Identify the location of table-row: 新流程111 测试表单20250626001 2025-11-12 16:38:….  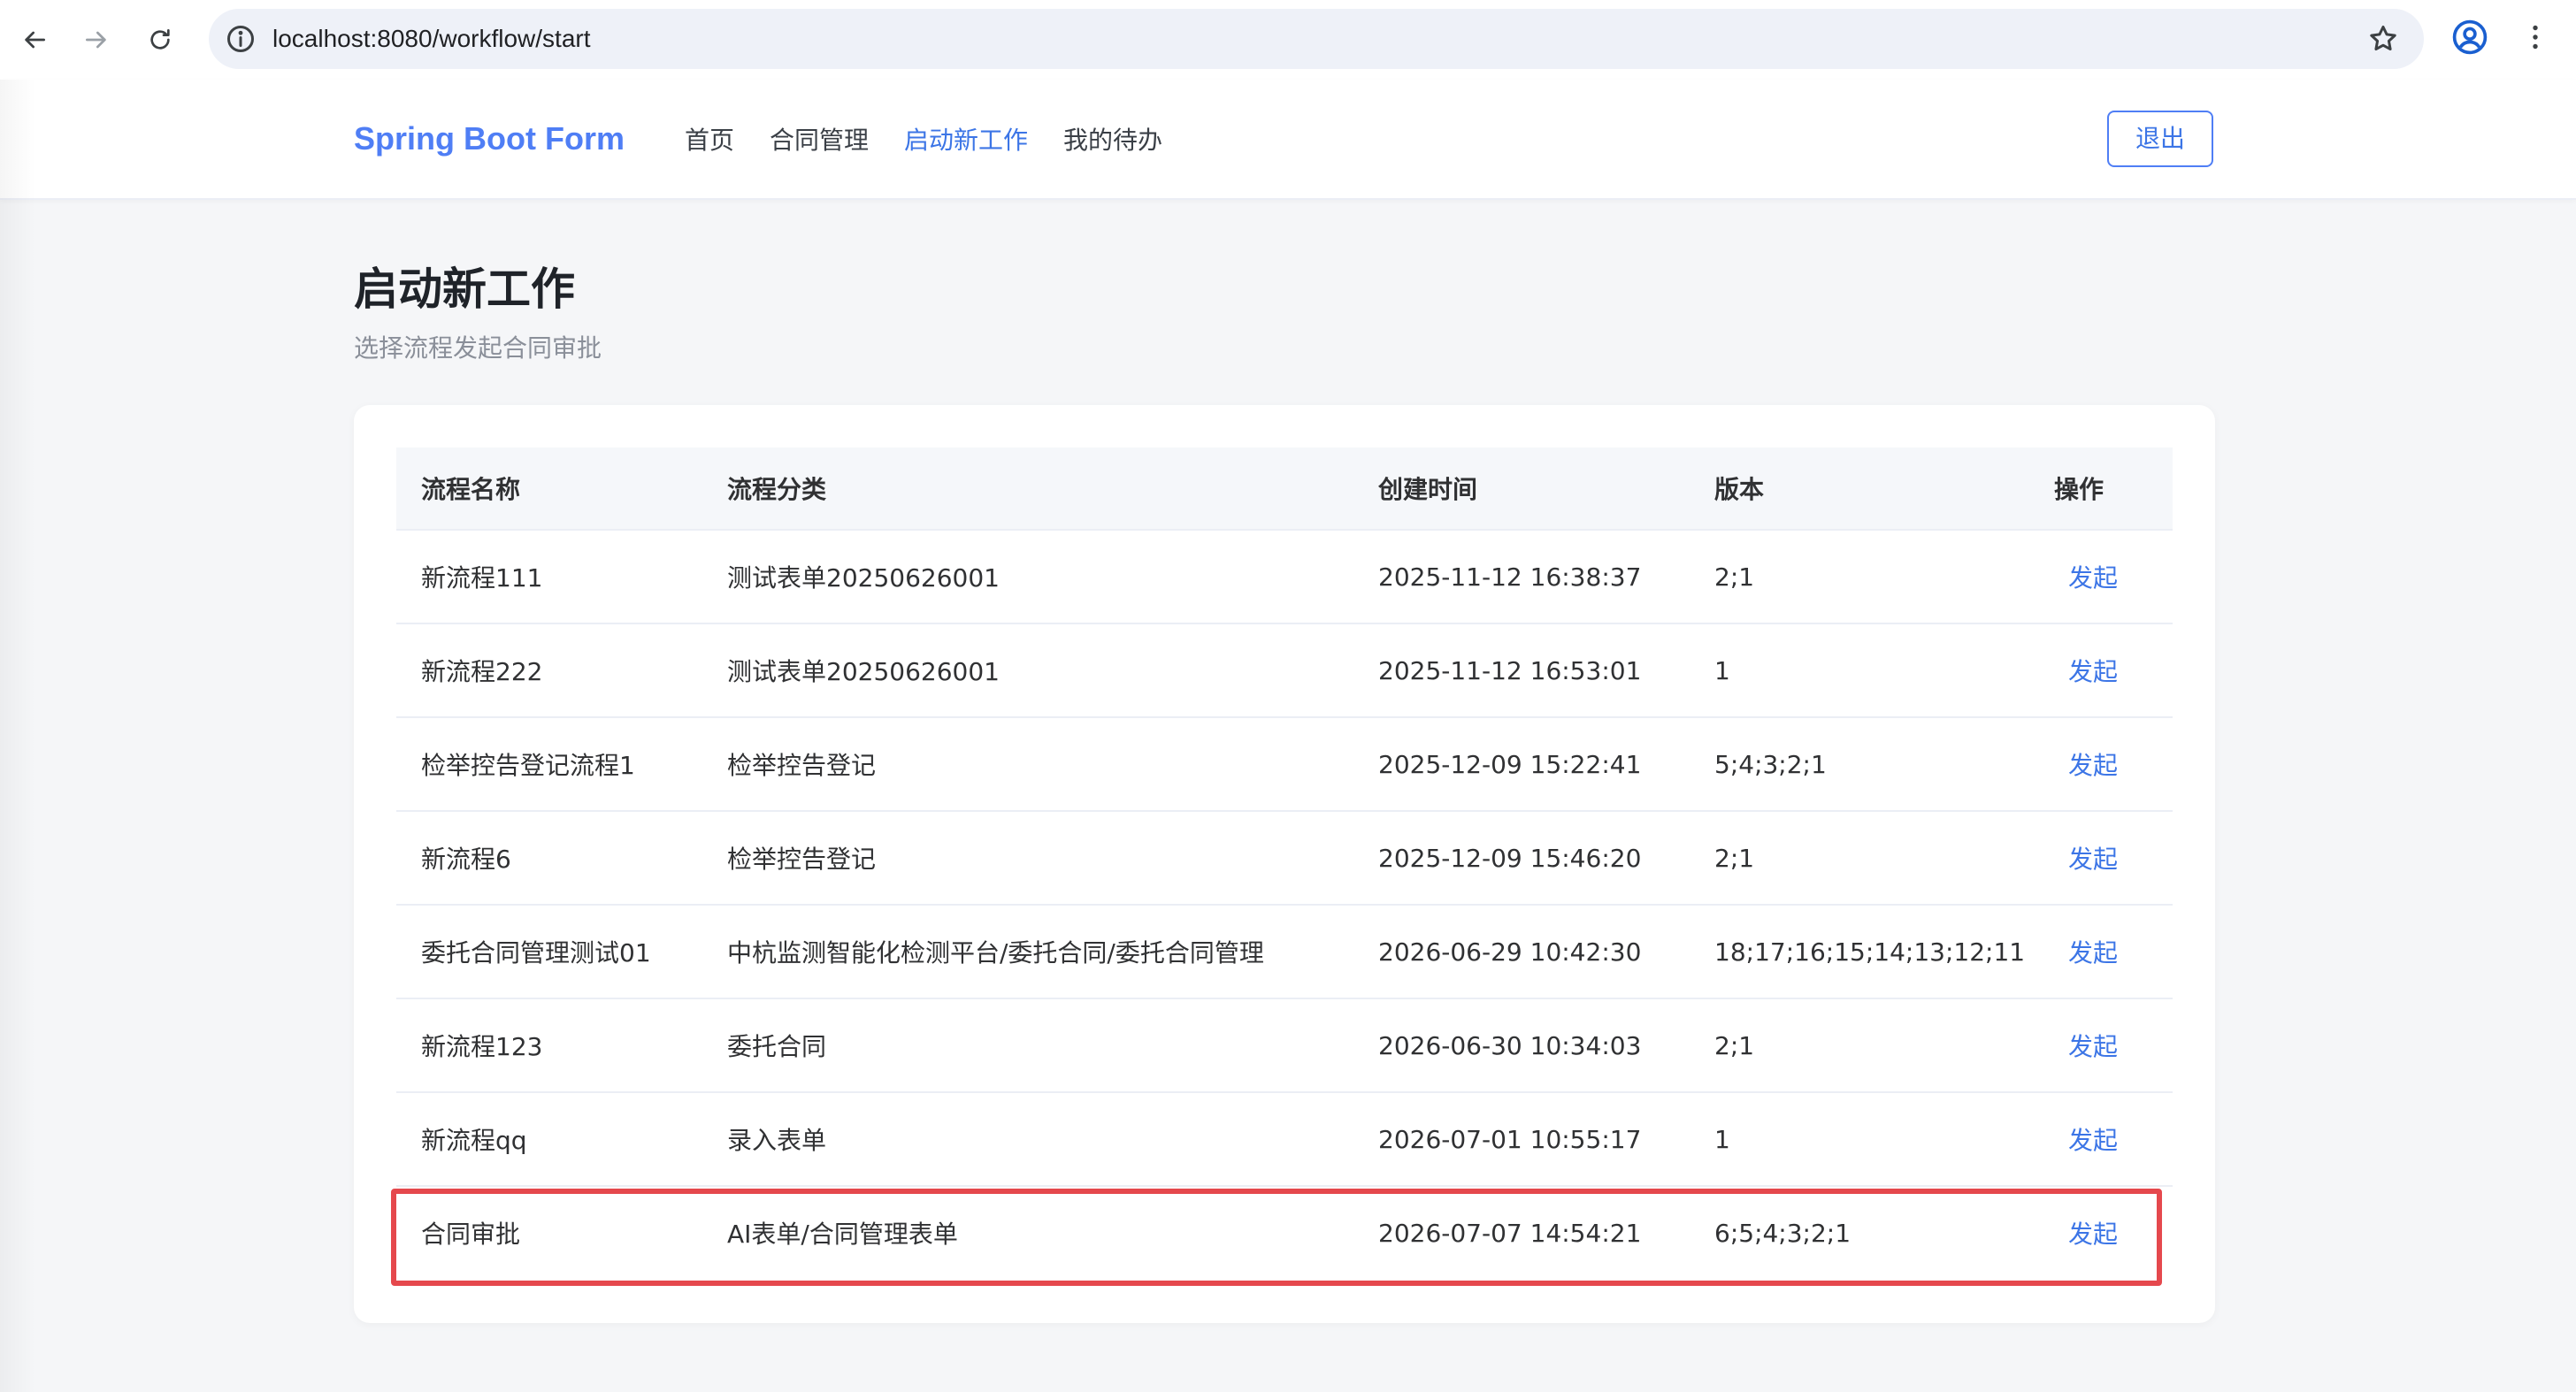
(1284, 577).